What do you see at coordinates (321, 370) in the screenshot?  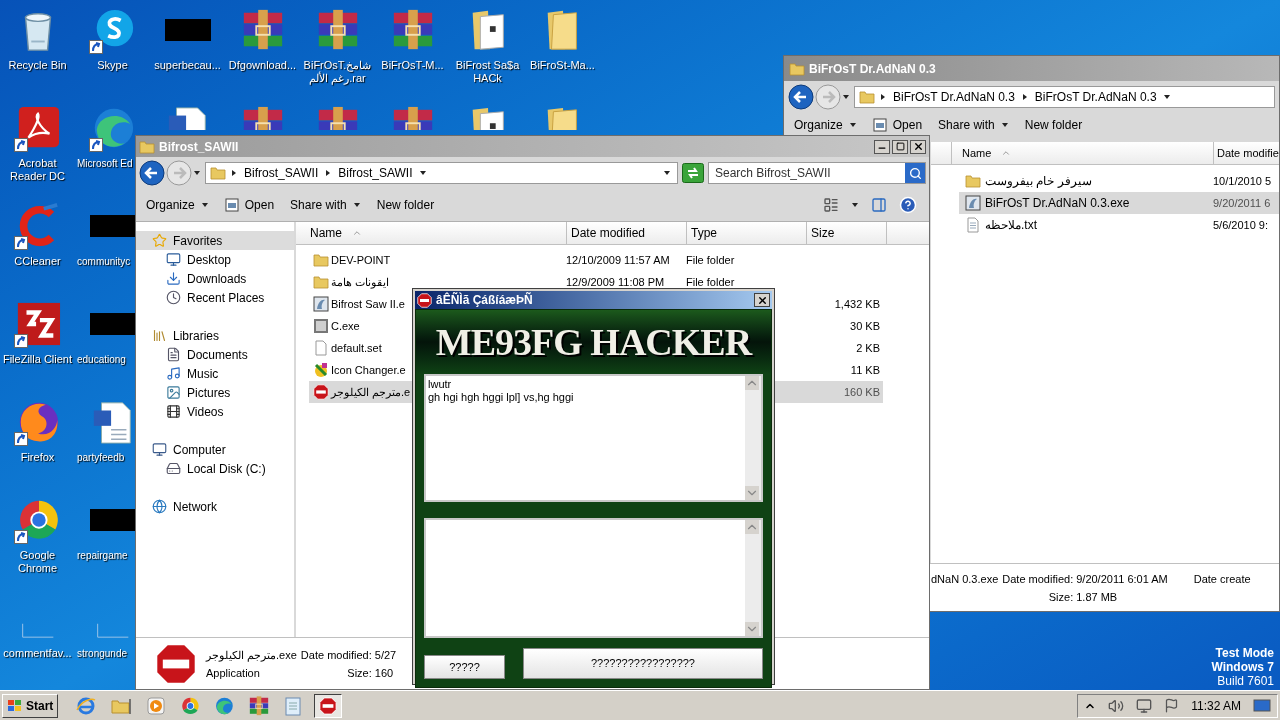 I see `tool-icon` at bounding box center [321, 370].